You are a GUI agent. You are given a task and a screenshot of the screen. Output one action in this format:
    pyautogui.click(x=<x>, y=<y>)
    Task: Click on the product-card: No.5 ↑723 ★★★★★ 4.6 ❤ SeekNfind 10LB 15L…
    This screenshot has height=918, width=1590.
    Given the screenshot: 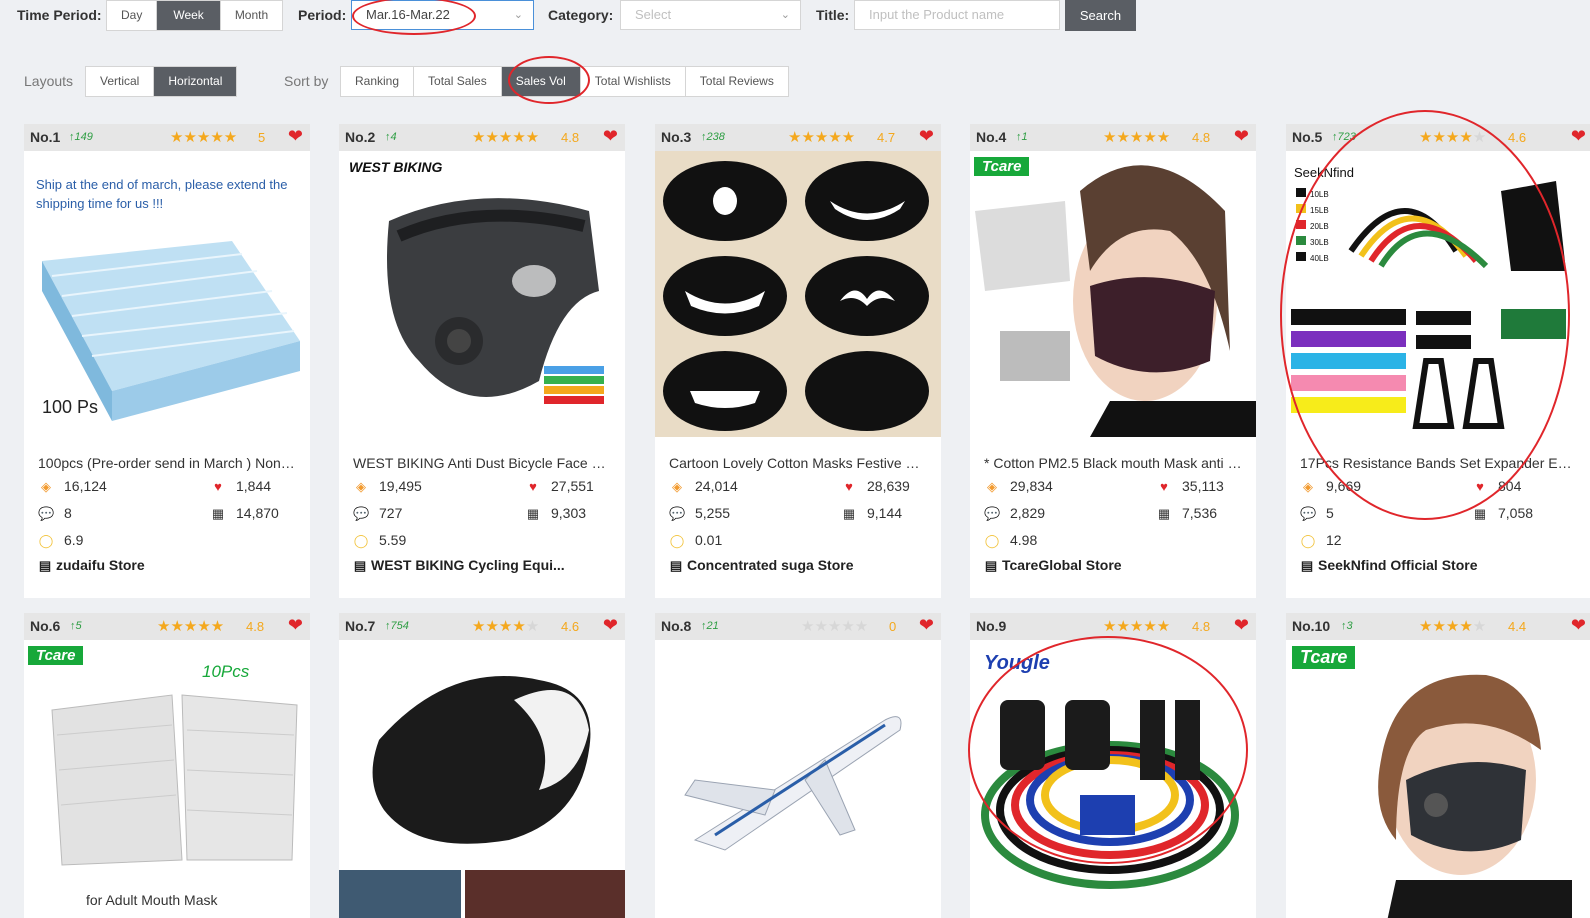 What is the action you would take?
    pyautogui.click(x=1438, y=361)
    